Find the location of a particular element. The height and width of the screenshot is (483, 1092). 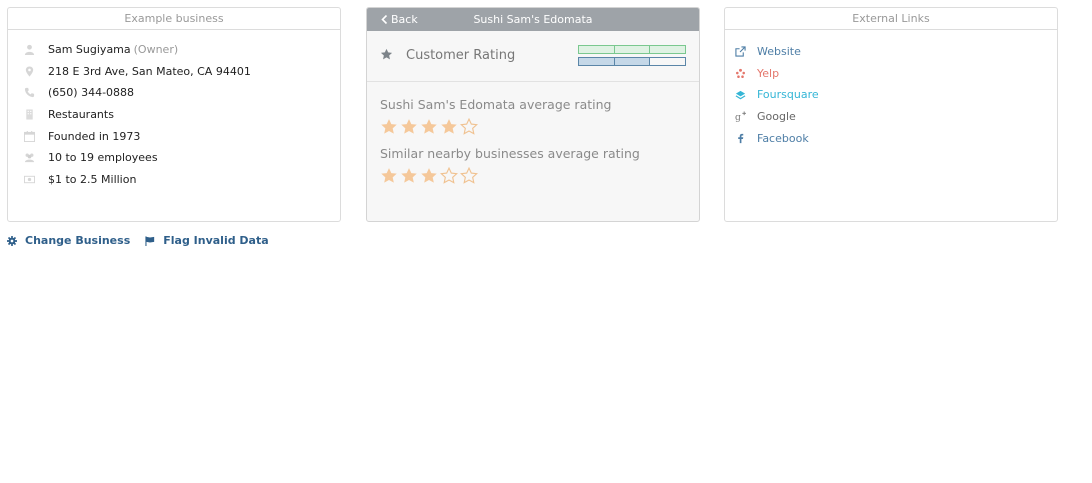

business-average-rating-label: Sushi Sam's Edomata average rating is located at coordinates (496, 104).